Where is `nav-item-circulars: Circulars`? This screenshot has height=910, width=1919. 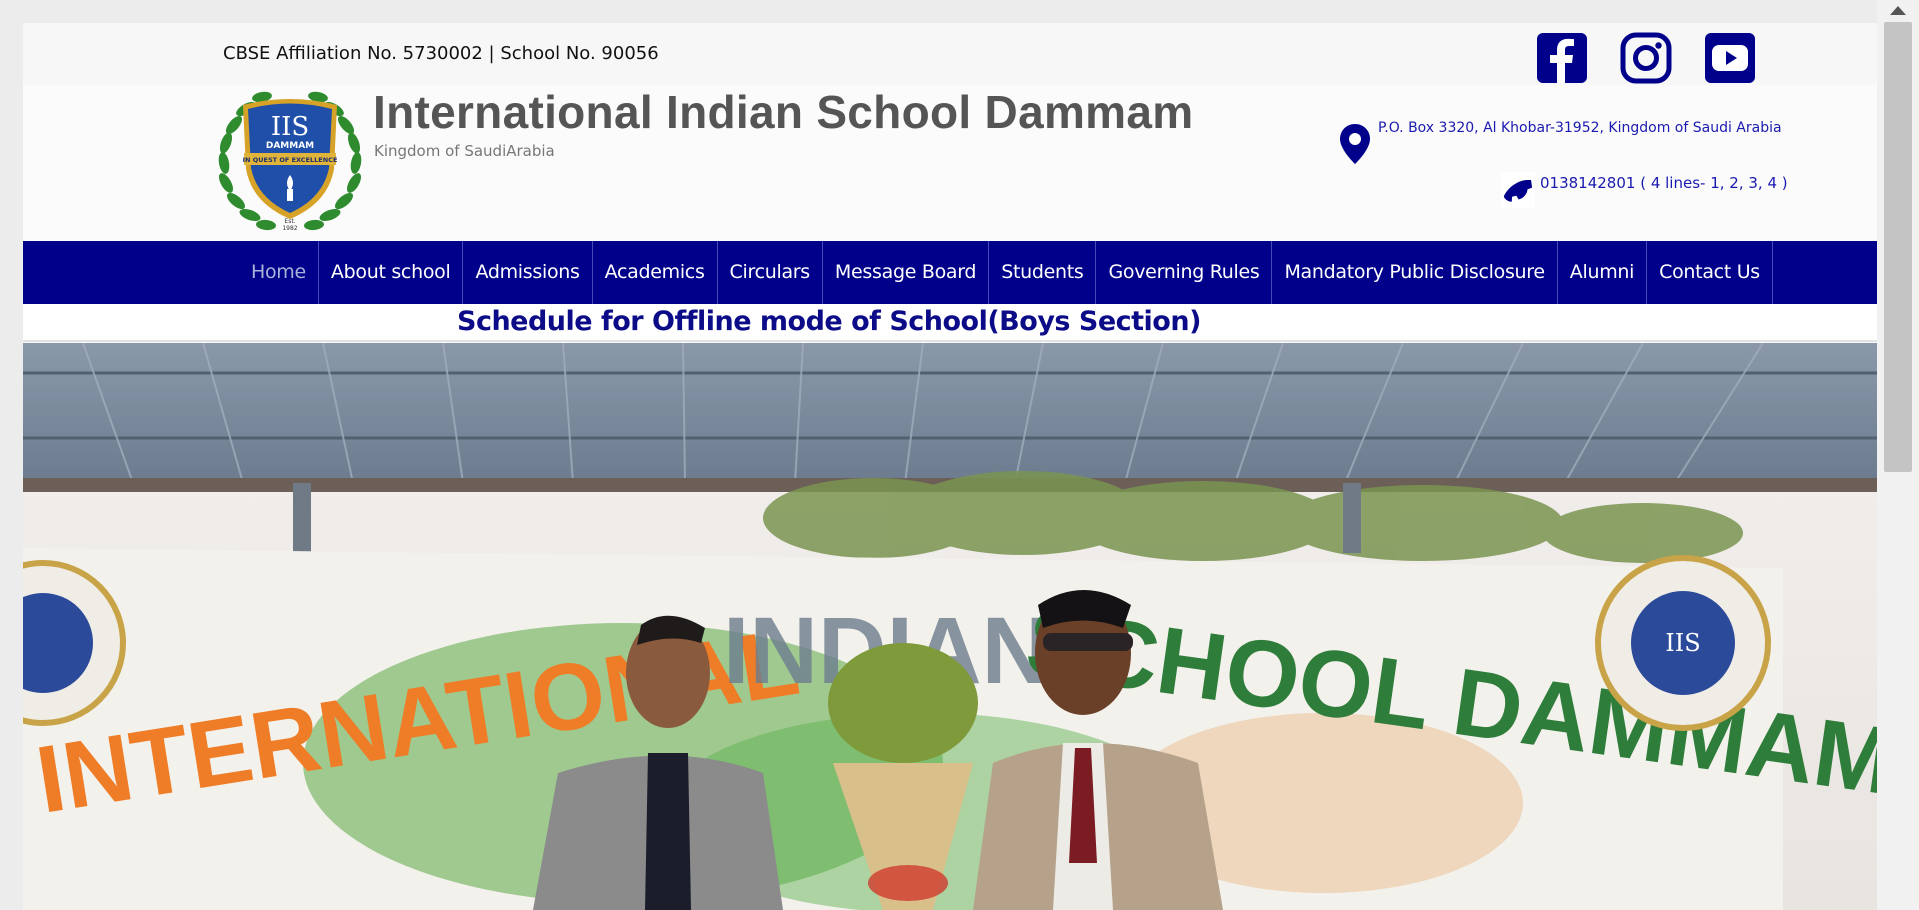
nav-item-circulars: Circulars is located at coordinates (770, 272).